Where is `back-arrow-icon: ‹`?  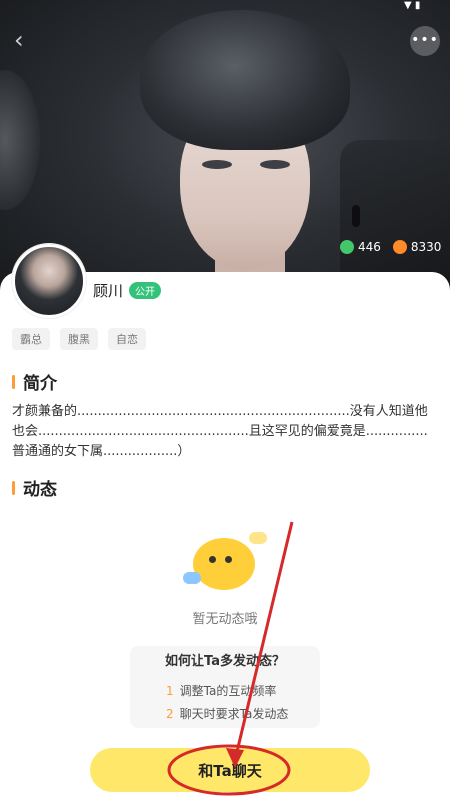
back-arrow-icon: ‹ is located at coordinates (26, 40).